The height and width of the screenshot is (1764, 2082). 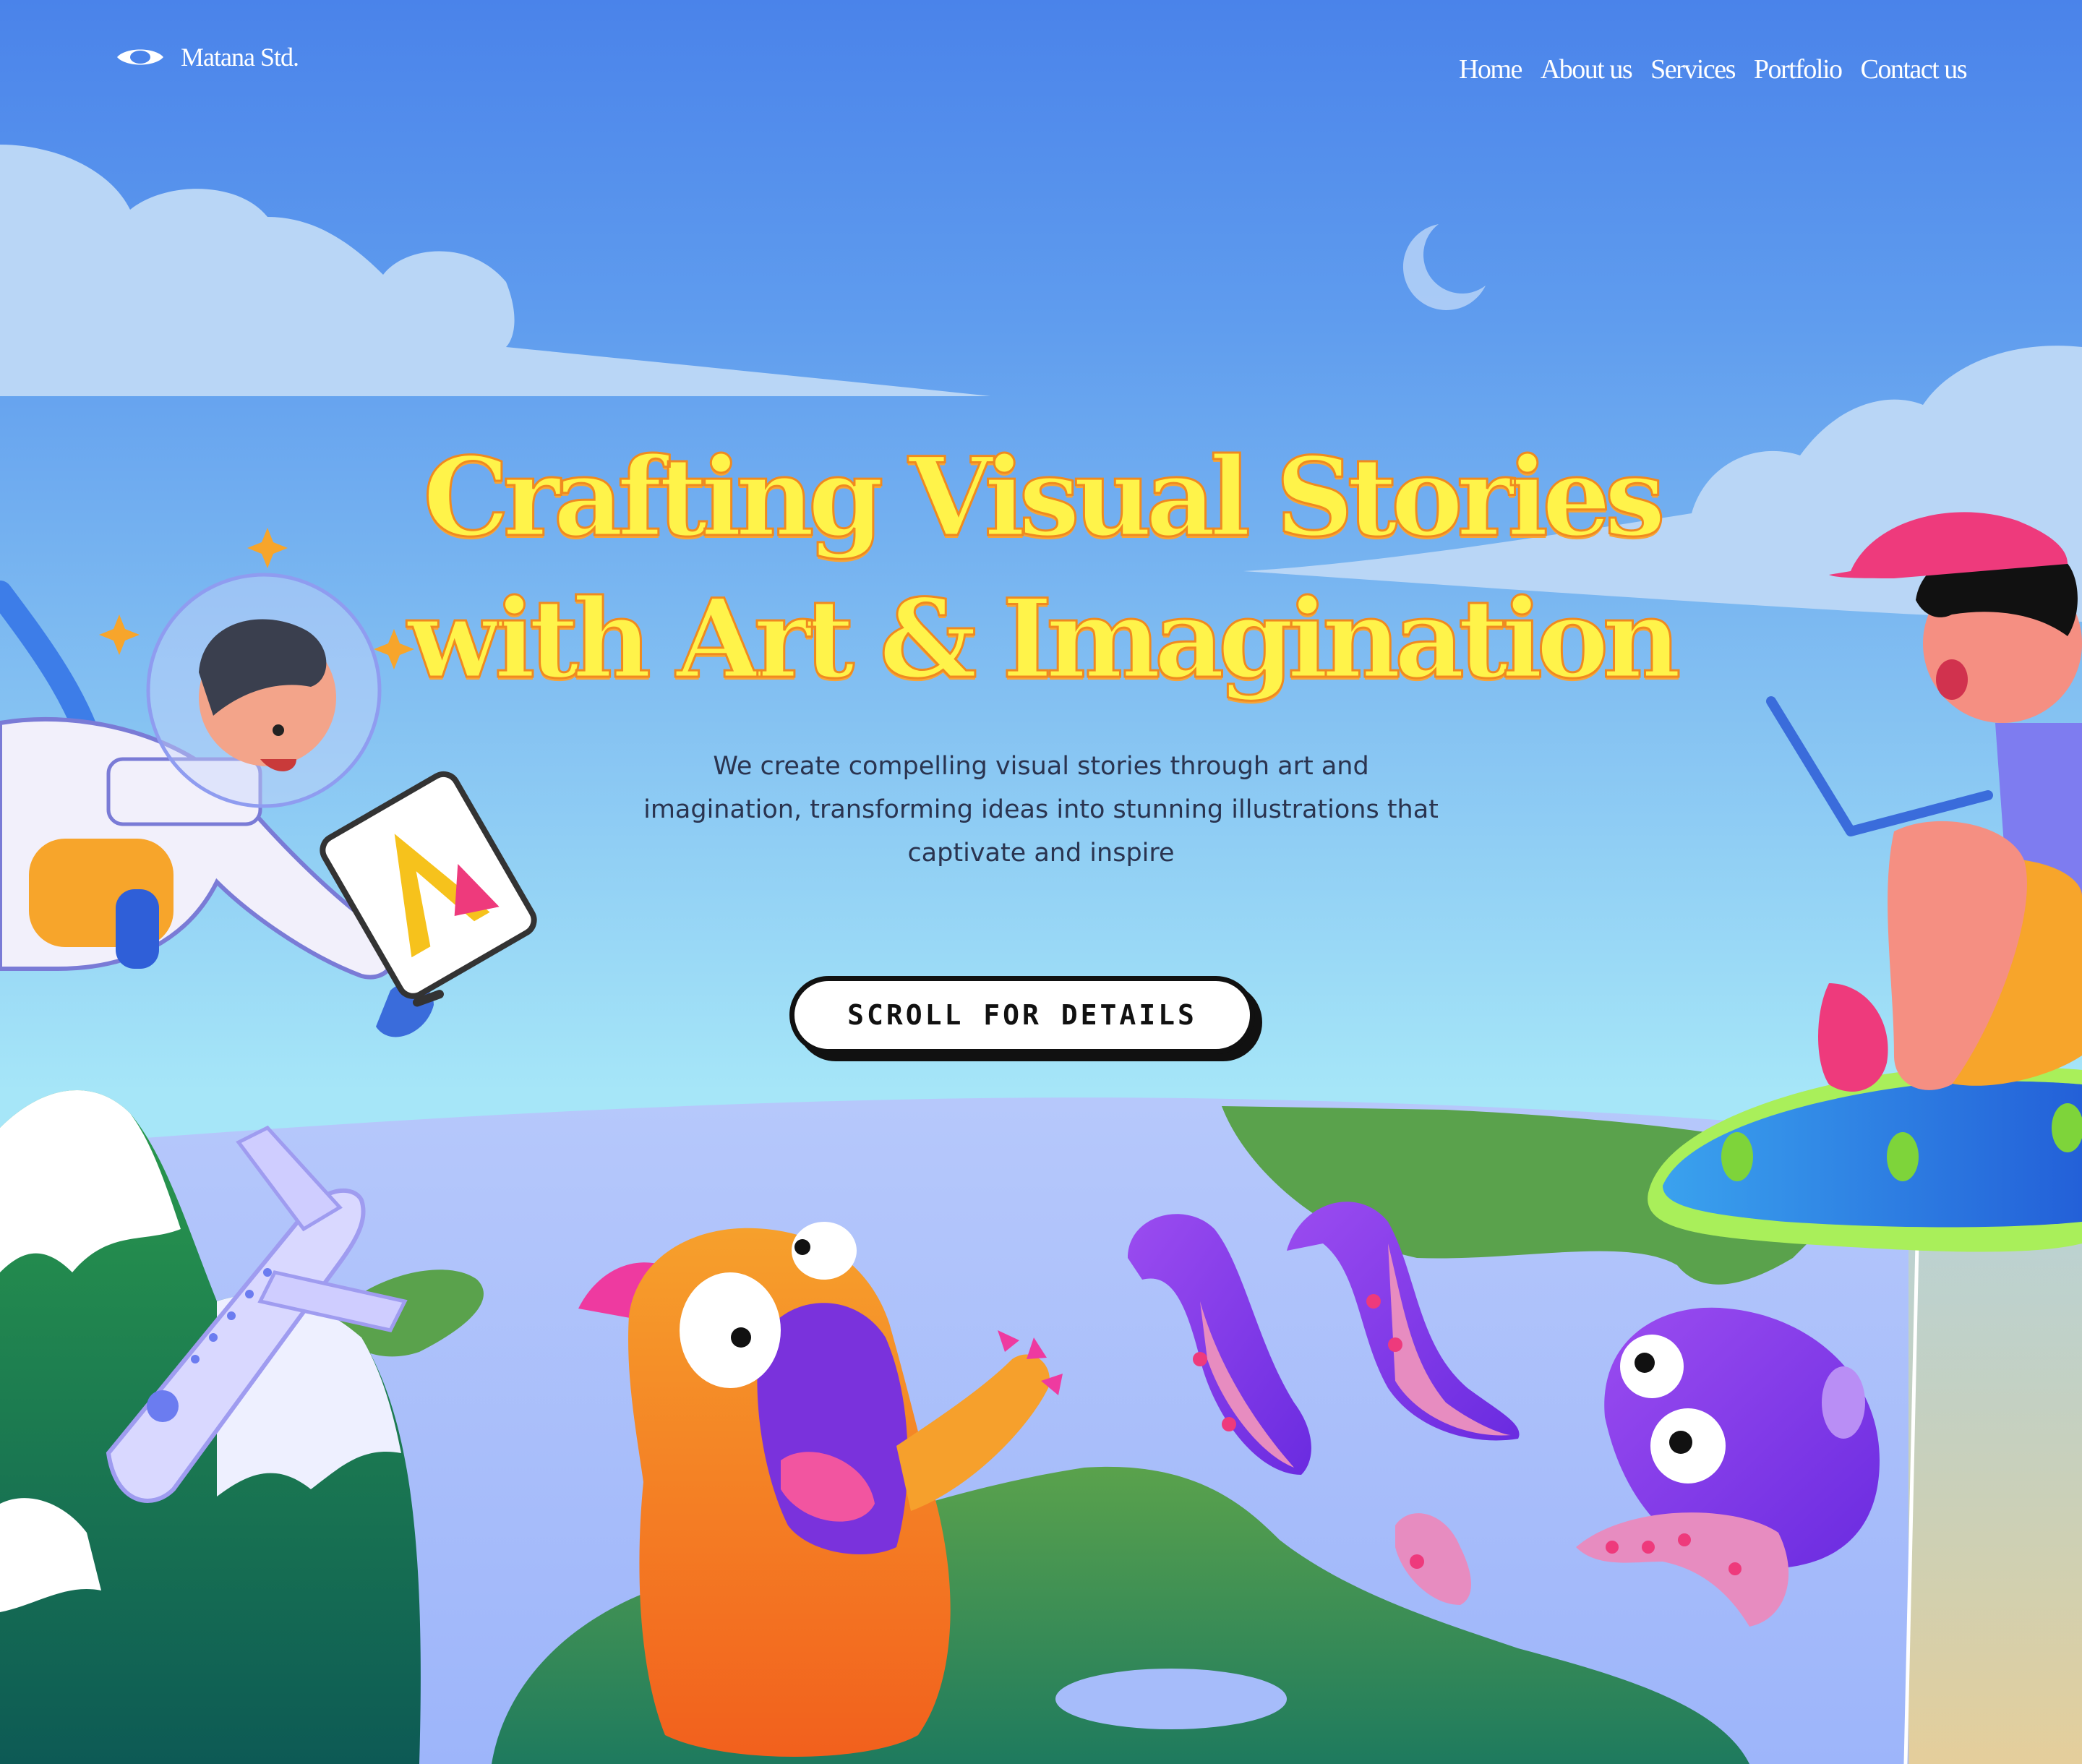 I want to click on hero-headline-line-2: with Art & Imagination, so click(x=1044, y=639).